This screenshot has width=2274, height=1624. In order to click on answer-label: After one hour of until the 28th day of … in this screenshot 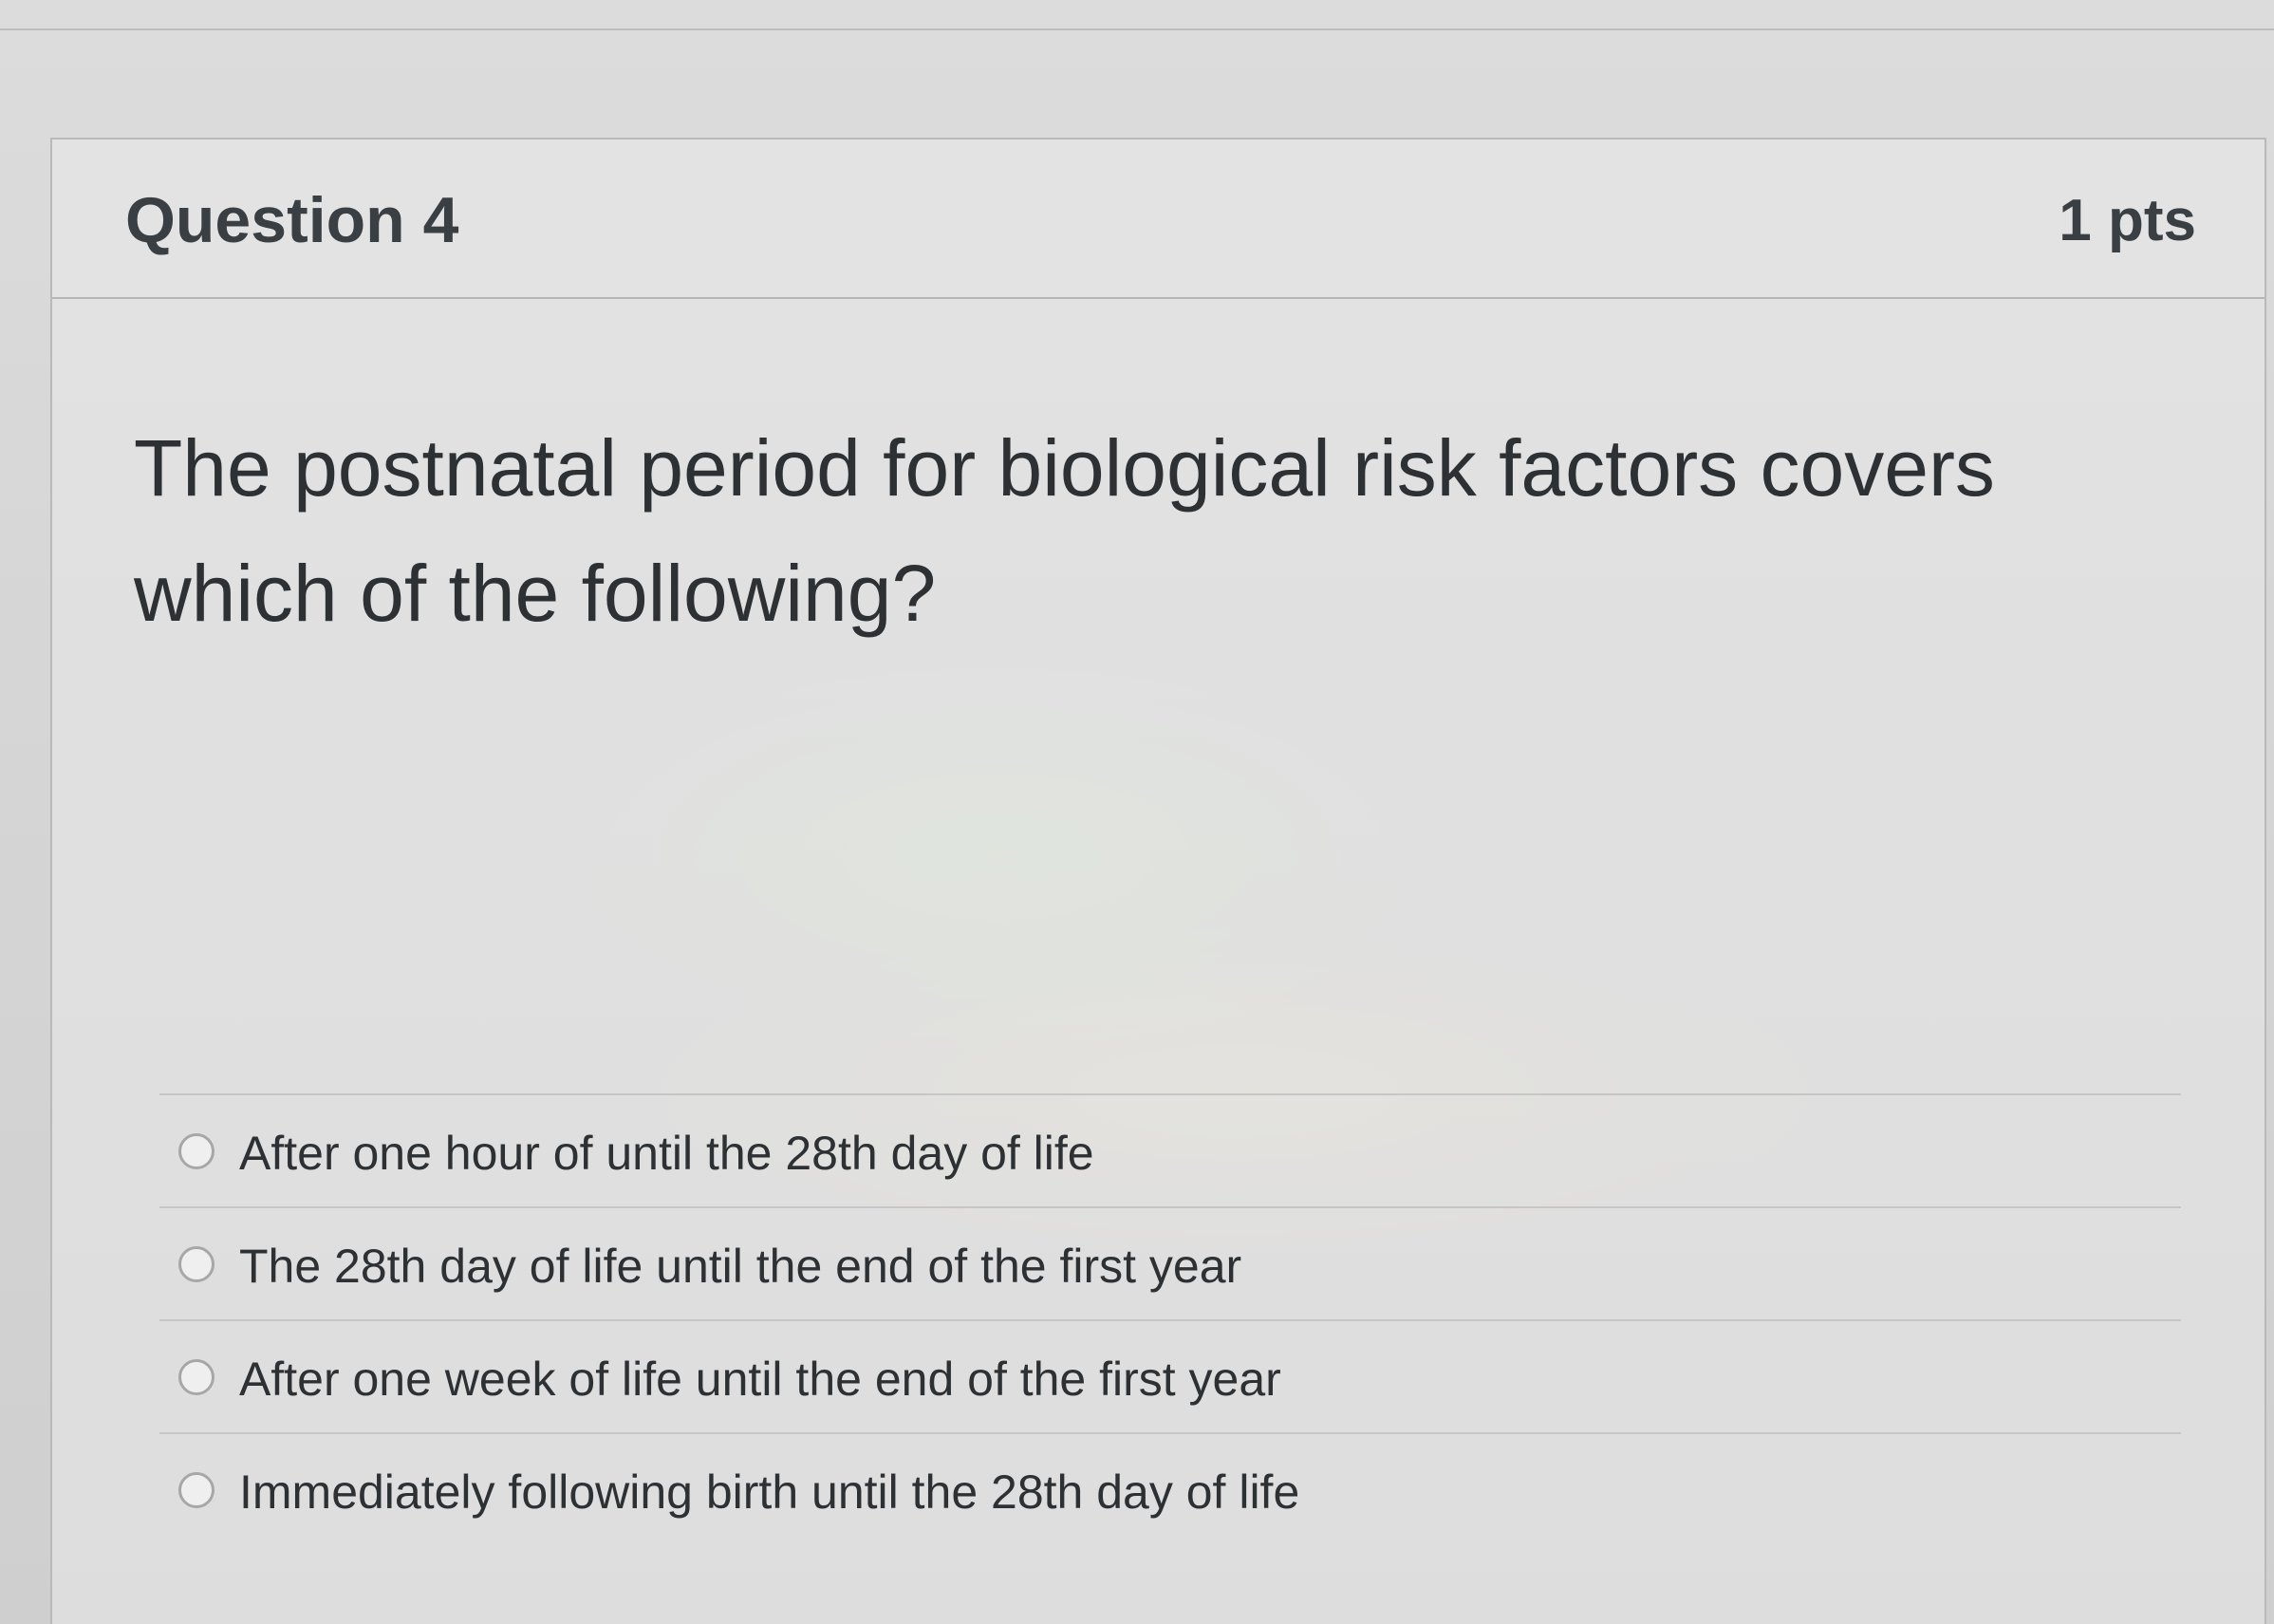, I will do `click(666, 1153)`.